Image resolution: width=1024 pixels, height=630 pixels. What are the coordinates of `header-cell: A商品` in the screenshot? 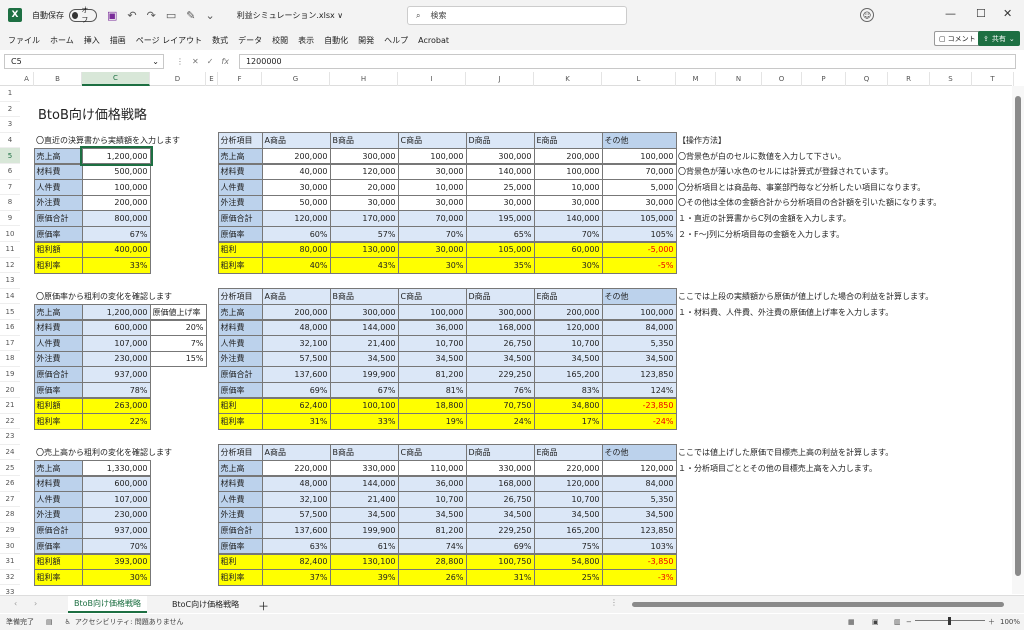 It's located at (296, 296).